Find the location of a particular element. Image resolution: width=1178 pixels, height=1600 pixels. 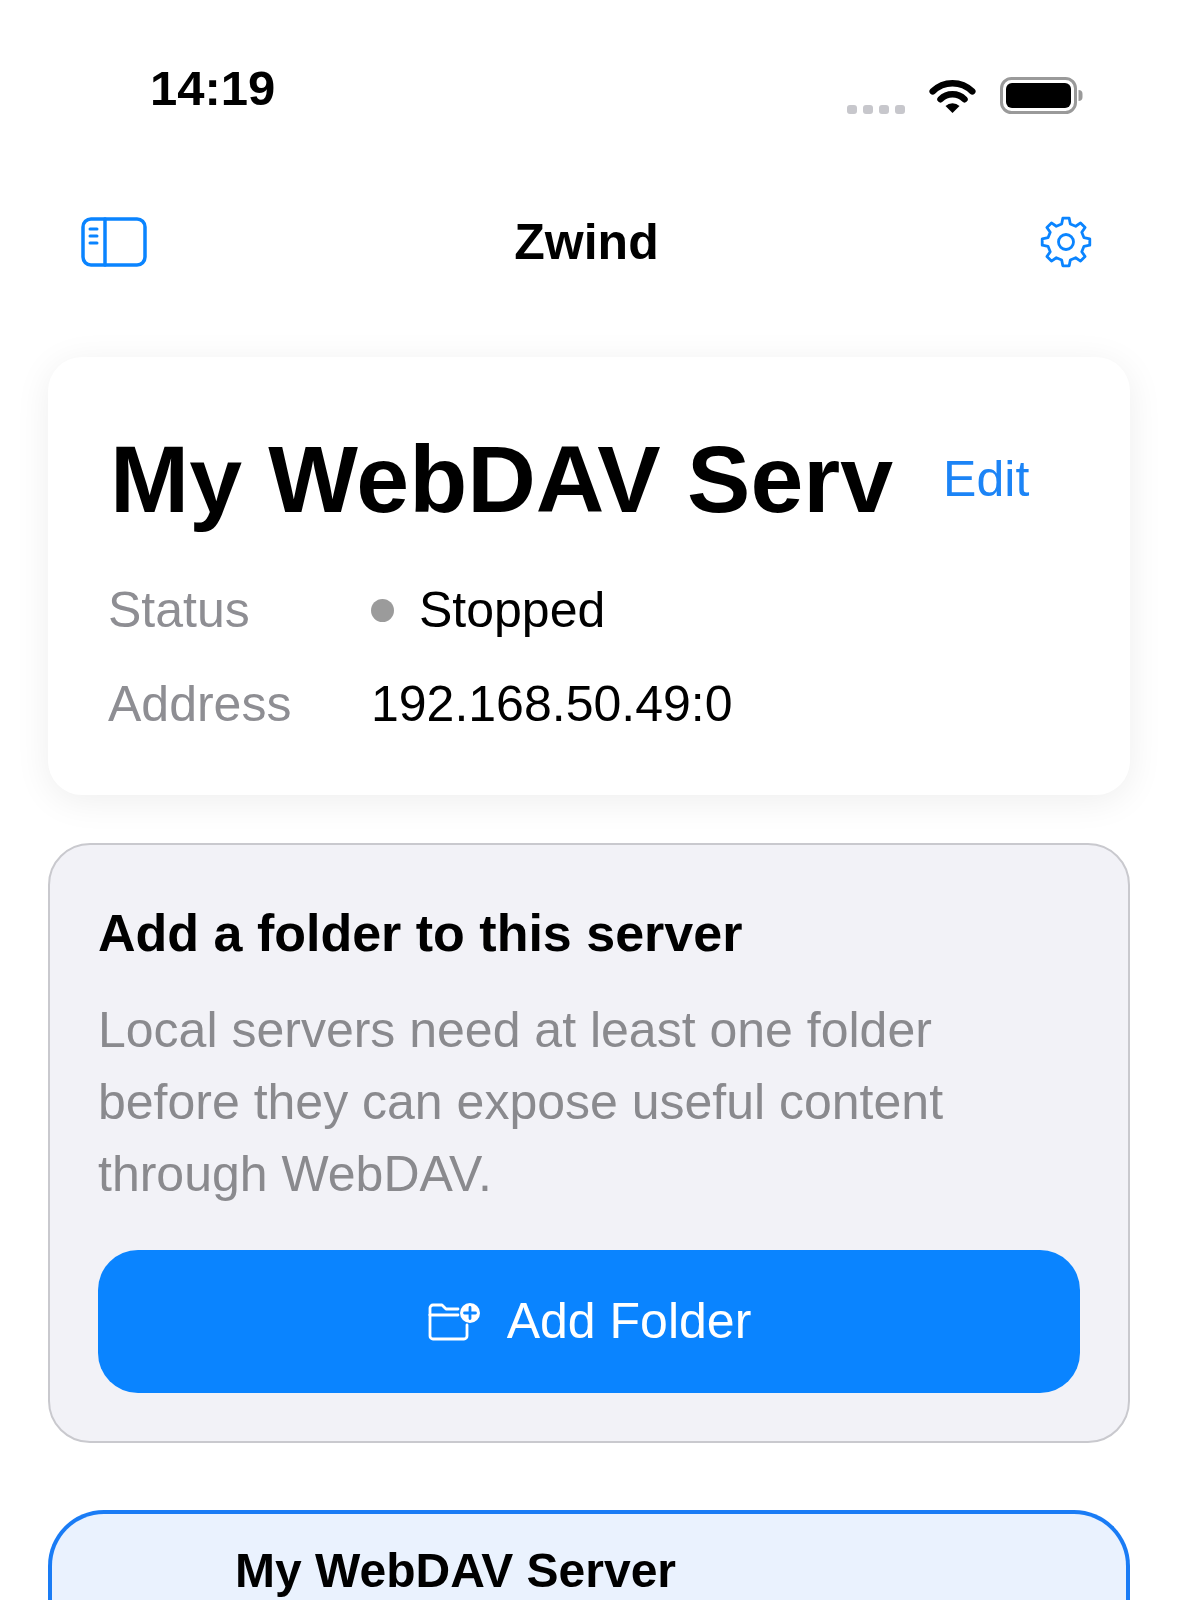

server-list-item: My WebDAV Server is located at coordinates (589, 1554).